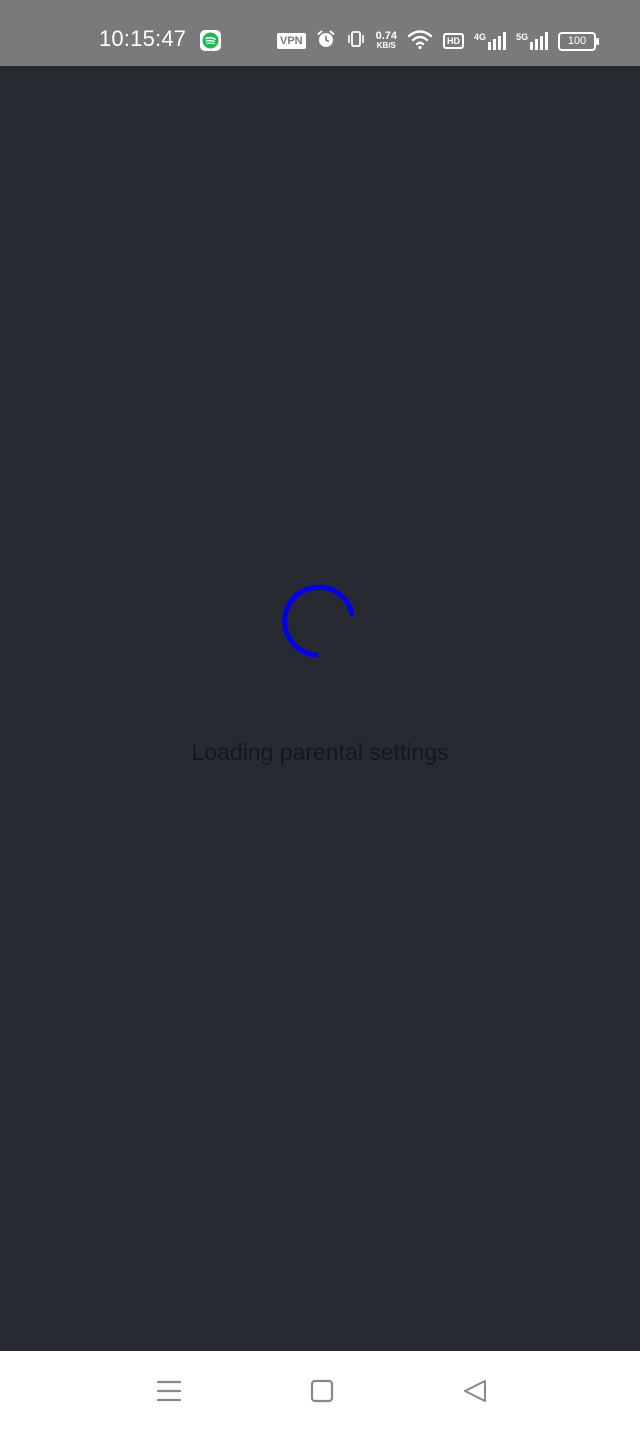 The image size is (640, 1429). What do you see at coordinates (579, 41) in the screenshot?
I see `battery-icon: 100` at bounding box center [579, 41].